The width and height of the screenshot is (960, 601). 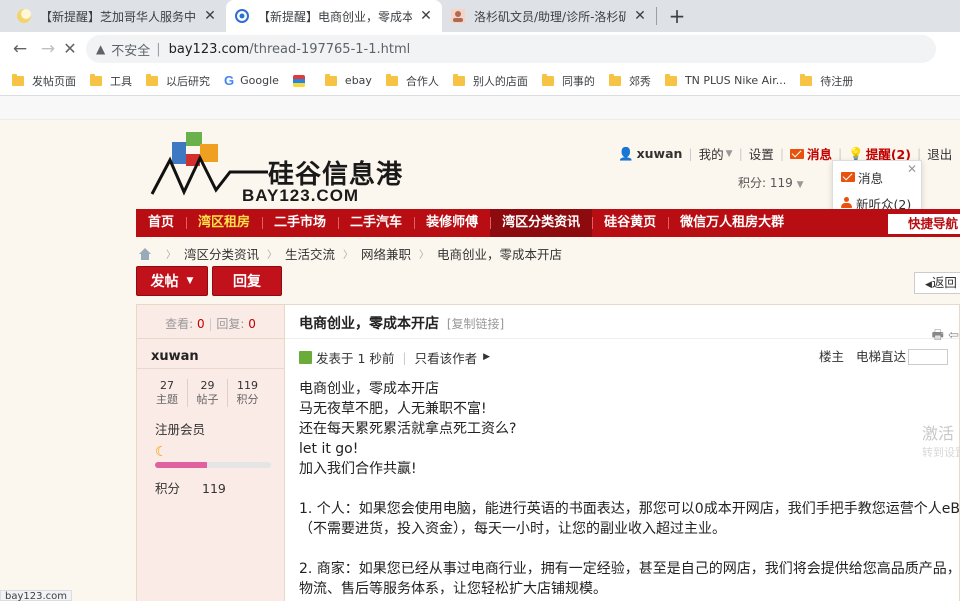 What do you see at coordinates (210, 487) in the screenshot?
I see `points-row: 积分 119` at bounding box center [210, 487].